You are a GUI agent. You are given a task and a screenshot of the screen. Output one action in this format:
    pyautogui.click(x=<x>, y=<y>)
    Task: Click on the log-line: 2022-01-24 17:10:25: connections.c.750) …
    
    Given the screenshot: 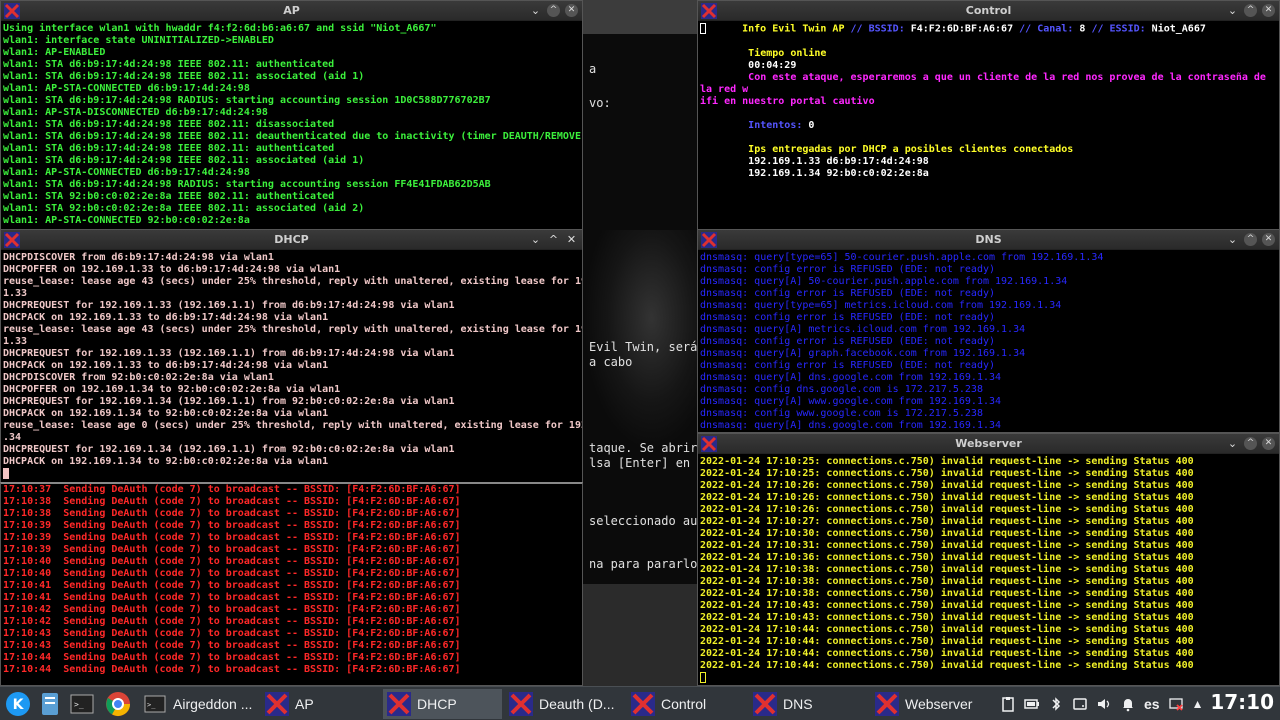 What is the action you would take?
    pyautogui.click(x=947, y=461)
    